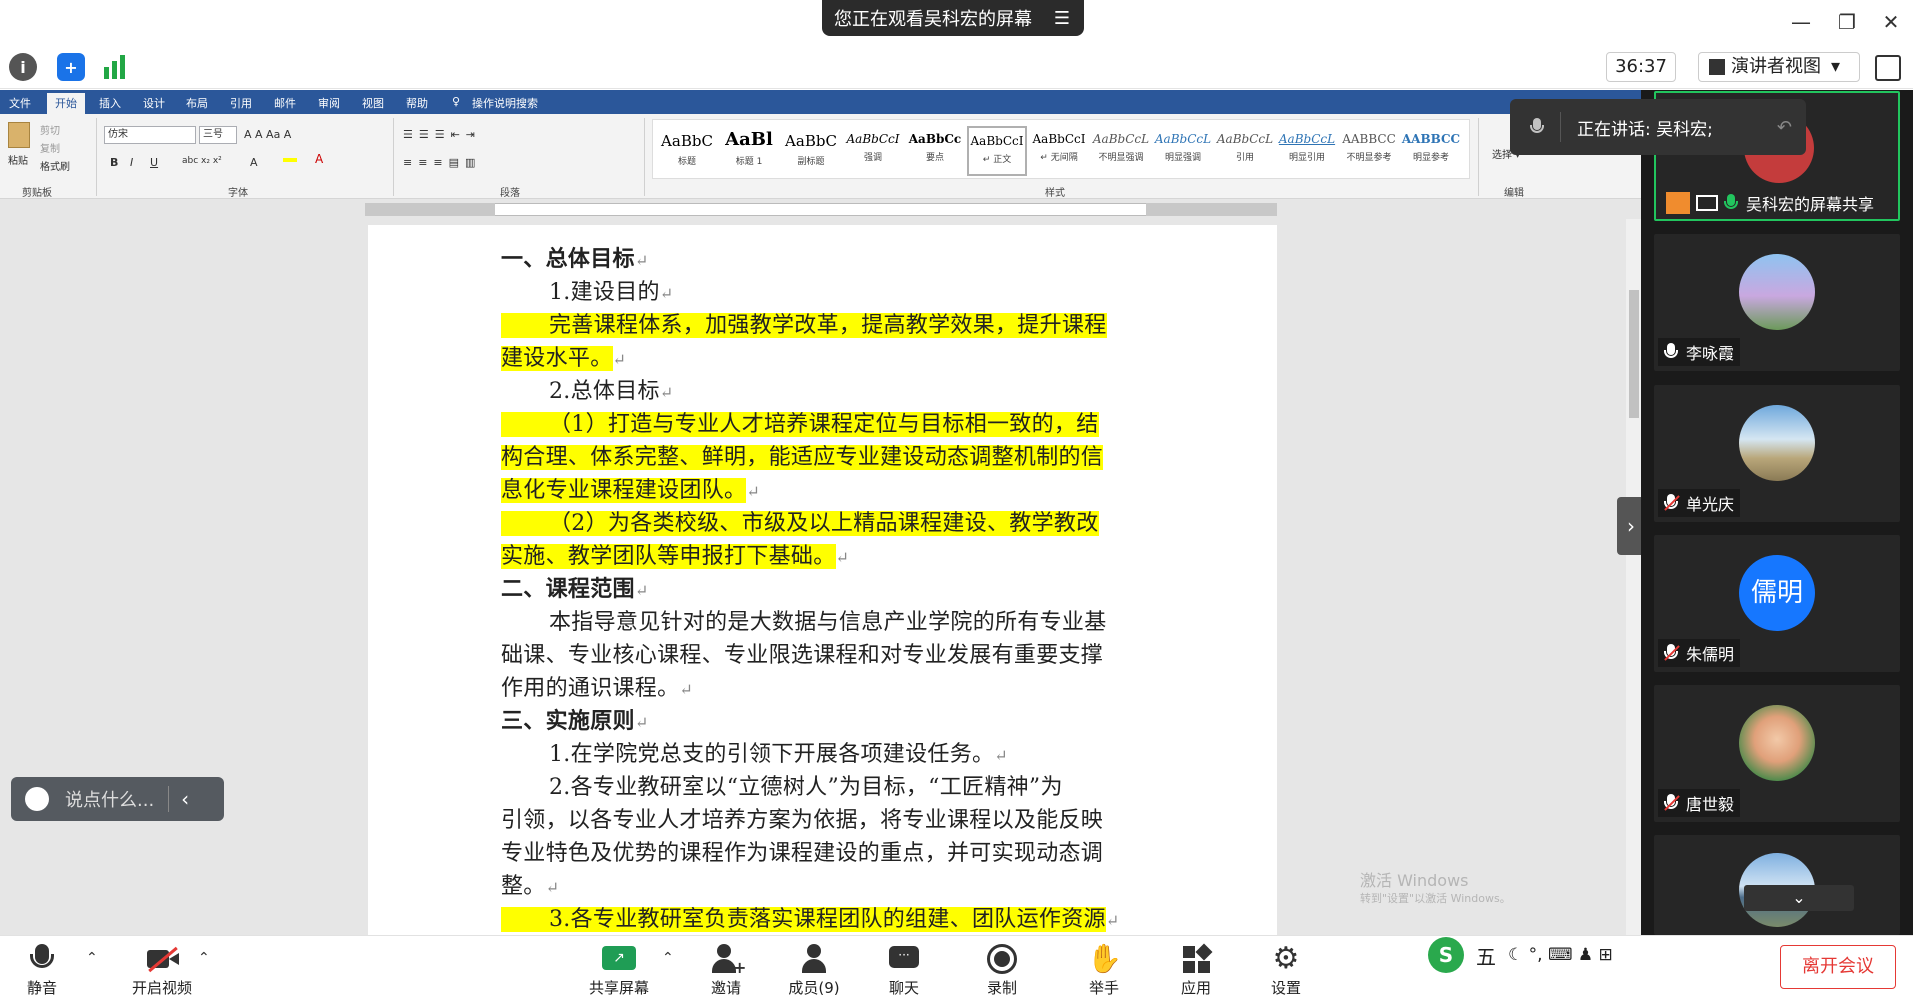  I want to click on emoji-icon, so click(37, 799).